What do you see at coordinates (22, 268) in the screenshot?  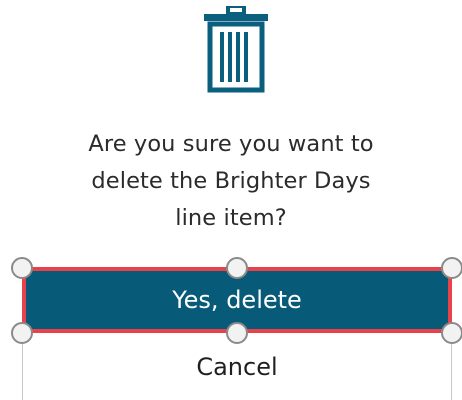 I see `resize-handle-top-left` at bounding box center [22, 268].